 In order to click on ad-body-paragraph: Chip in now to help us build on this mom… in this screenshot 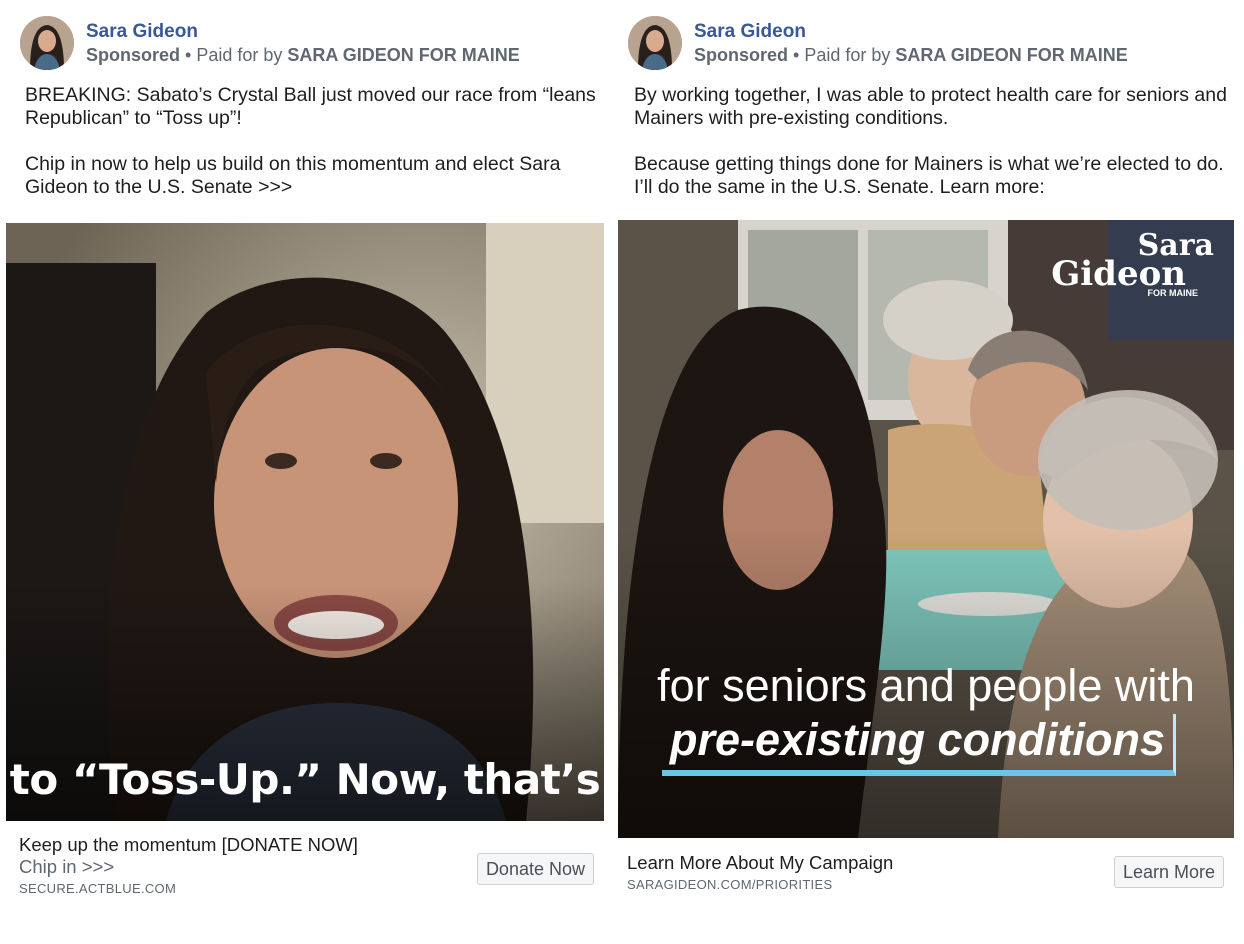, I will do `click(293, 175)`.